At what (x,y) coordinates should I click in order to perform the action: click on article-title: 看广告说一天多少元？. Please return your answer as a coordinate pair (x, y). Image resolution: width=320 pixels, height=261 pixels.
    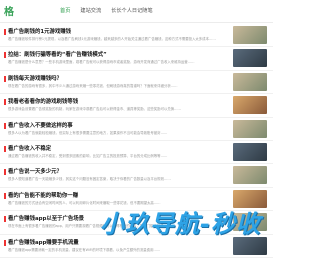
    Looking at the image, I should click on (35, 171).